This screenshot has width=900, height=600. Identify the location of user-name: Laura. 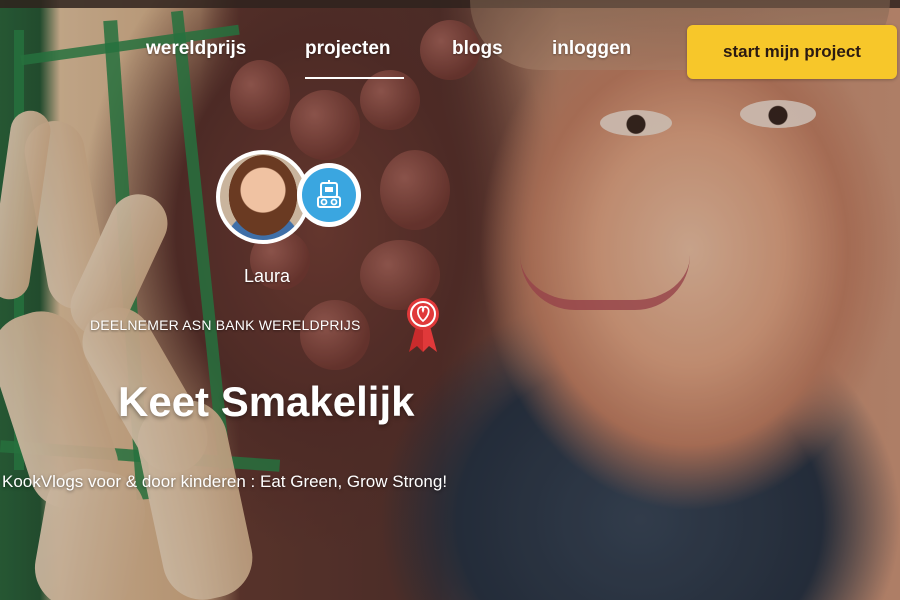
(267, 276).